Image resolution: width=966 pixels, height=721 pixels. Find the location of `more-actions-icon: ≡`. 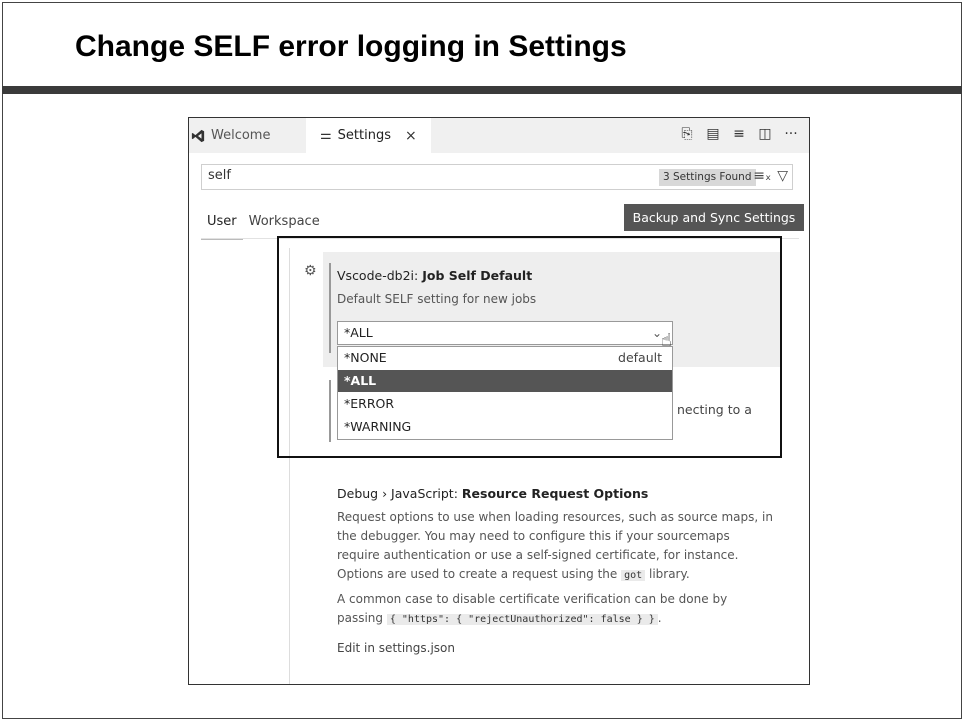

more-actions-icon: ≡ is located at coordinates (739, 134).